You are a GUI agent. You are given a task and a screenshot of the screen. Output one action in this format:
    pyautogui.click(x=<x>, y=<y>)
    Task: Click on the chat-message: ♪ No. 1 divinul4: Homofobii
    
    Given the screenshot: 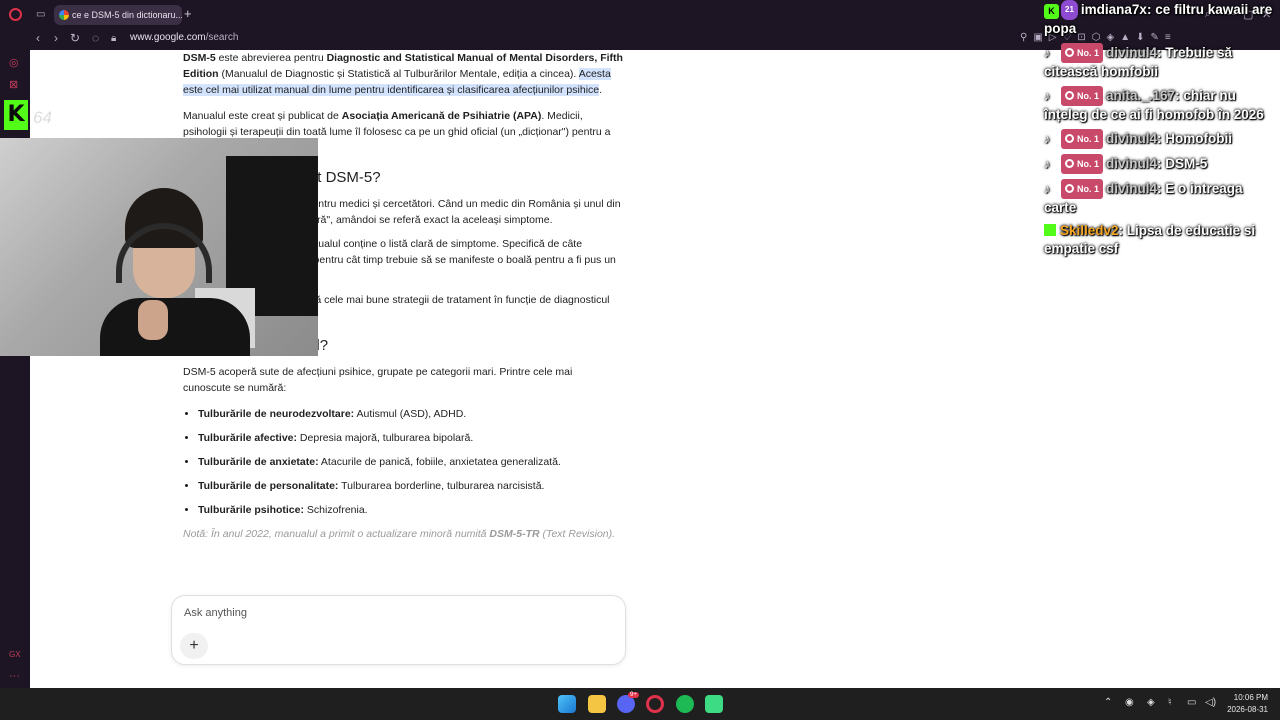 What is the action you would take?
    pyautogui.click(x=1160, y=139)
    